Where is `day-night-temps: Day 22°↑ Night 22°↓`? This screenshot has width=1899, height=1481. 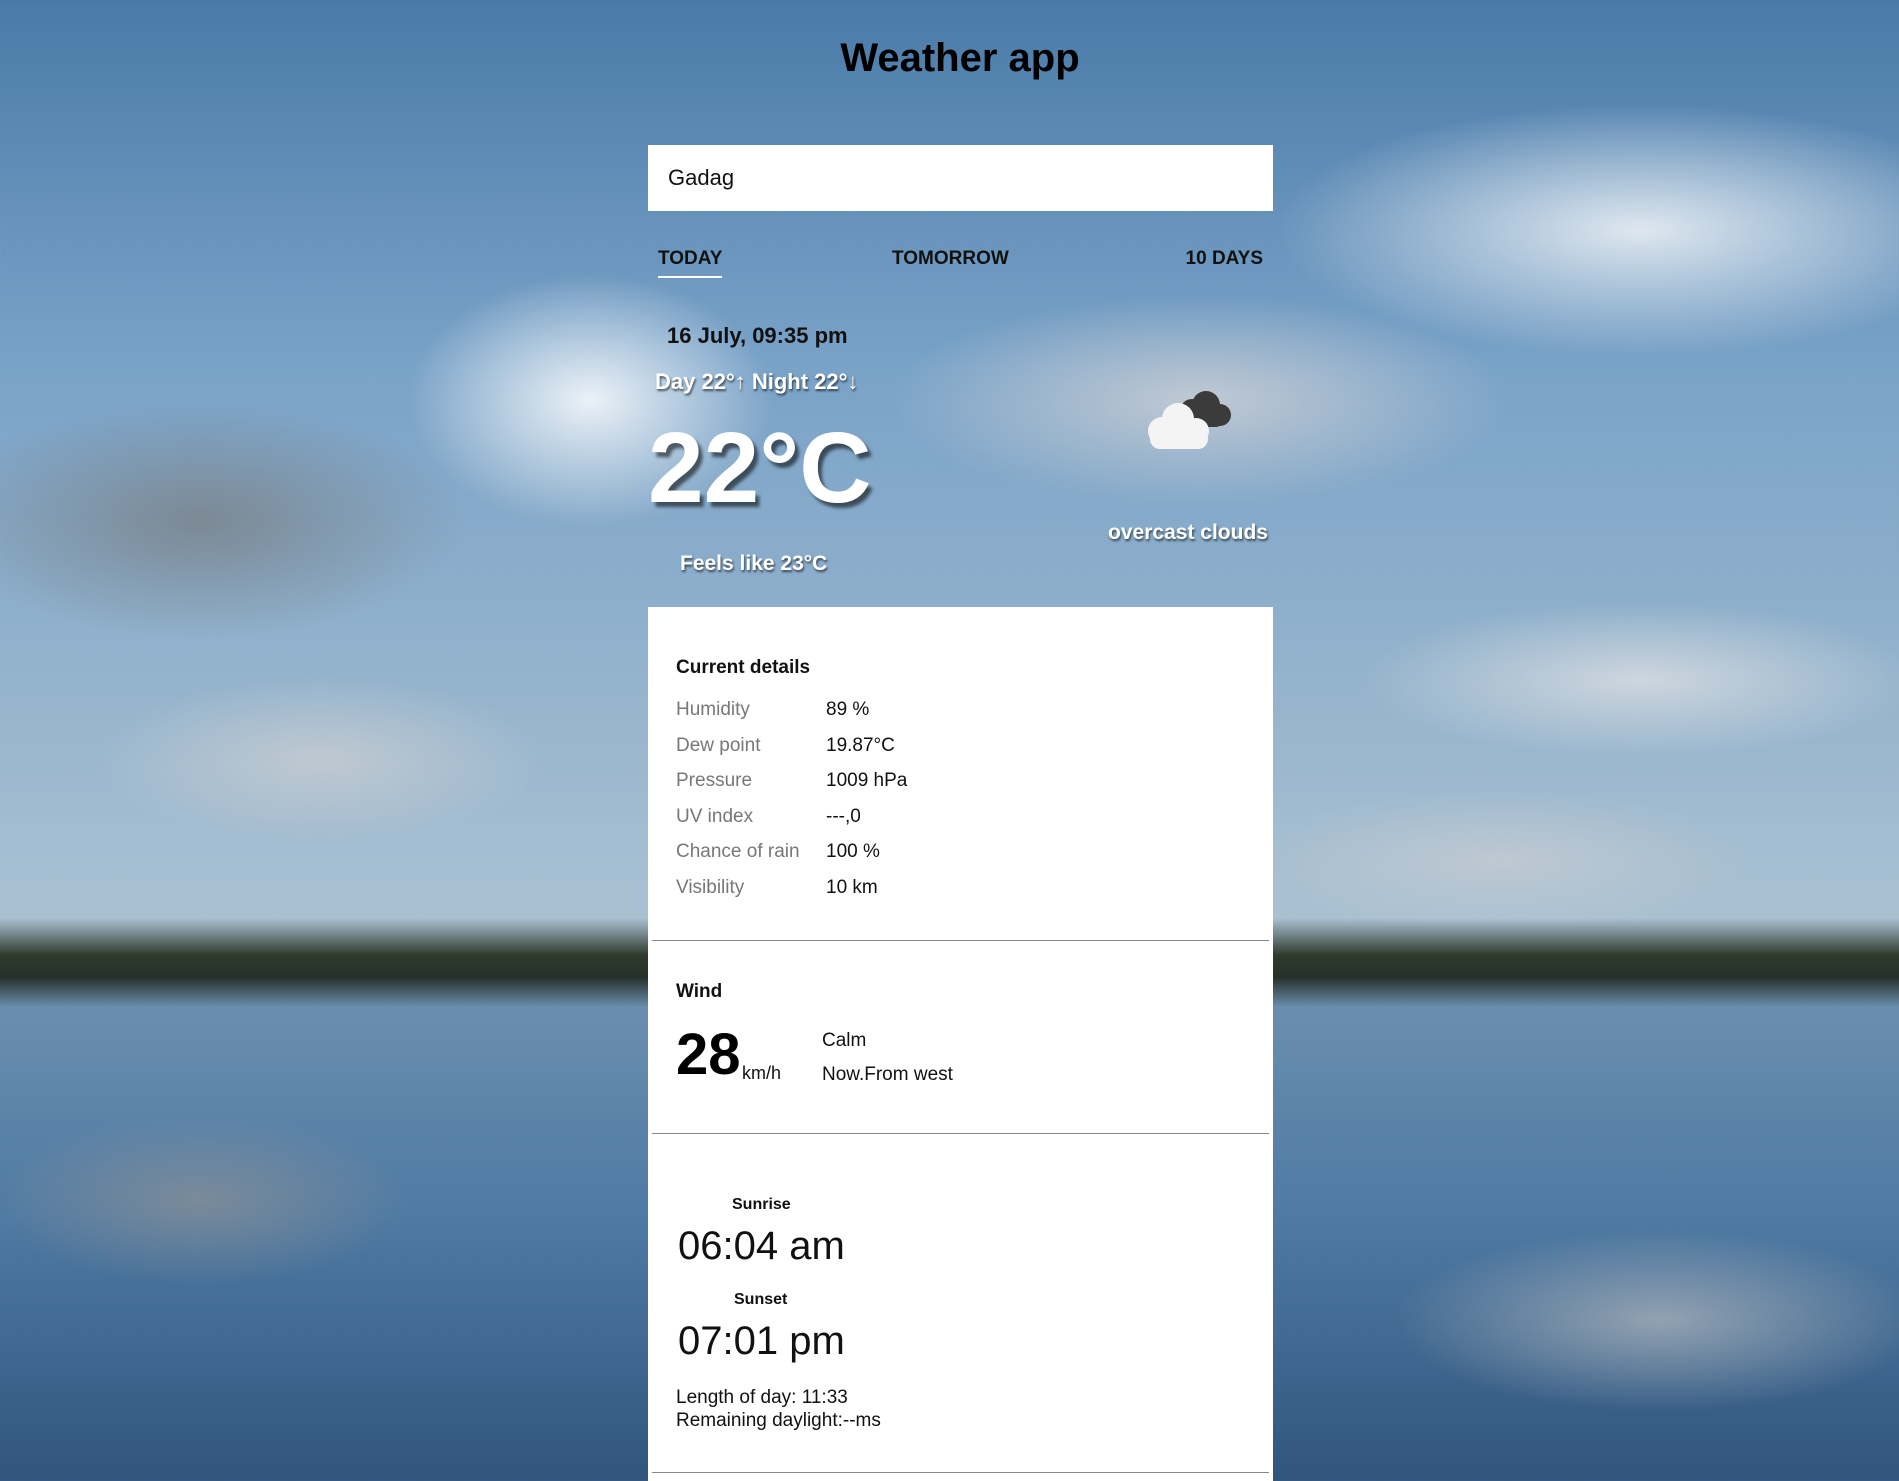 day-night-temps: Day 22°↑ Night 22°↓ is located at coordinates (757, 381).